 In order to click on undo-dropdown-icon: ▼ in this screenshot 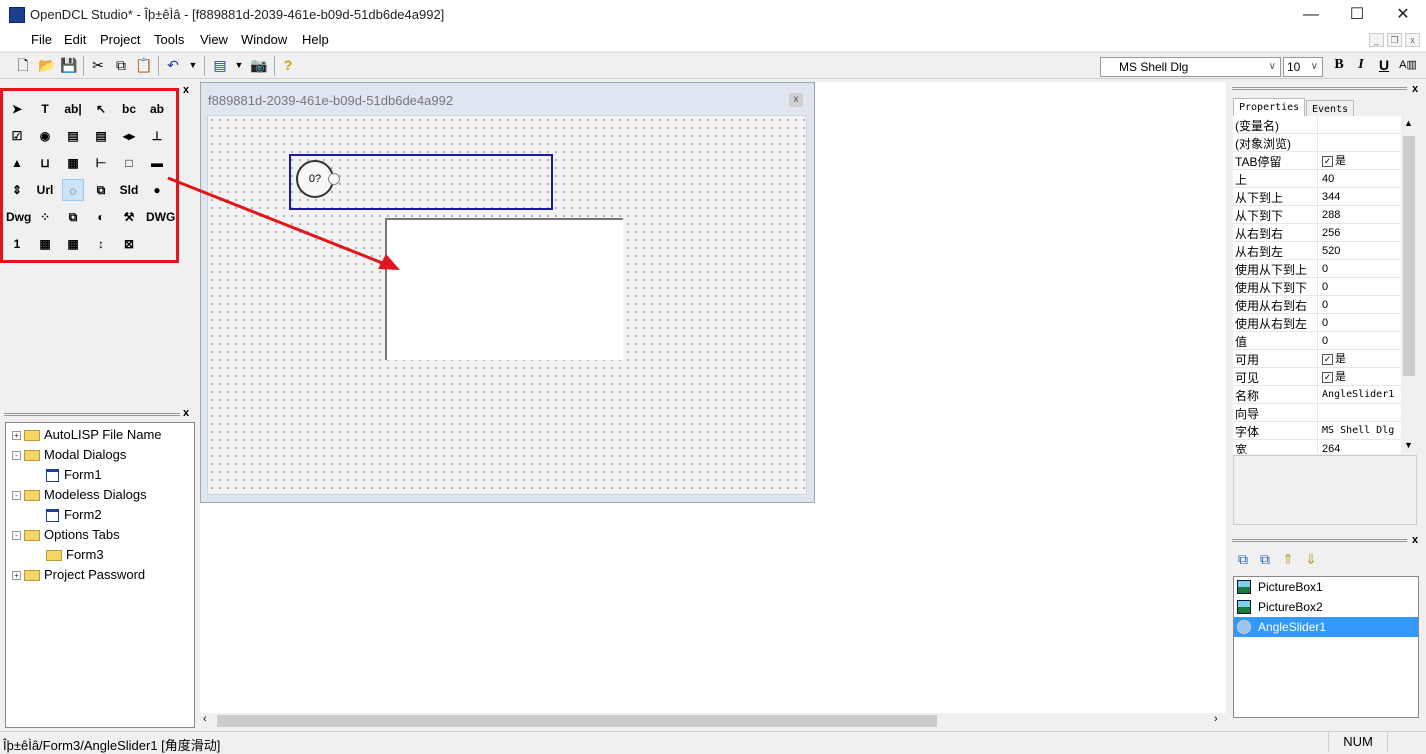, I will do `click(193, 65)`.